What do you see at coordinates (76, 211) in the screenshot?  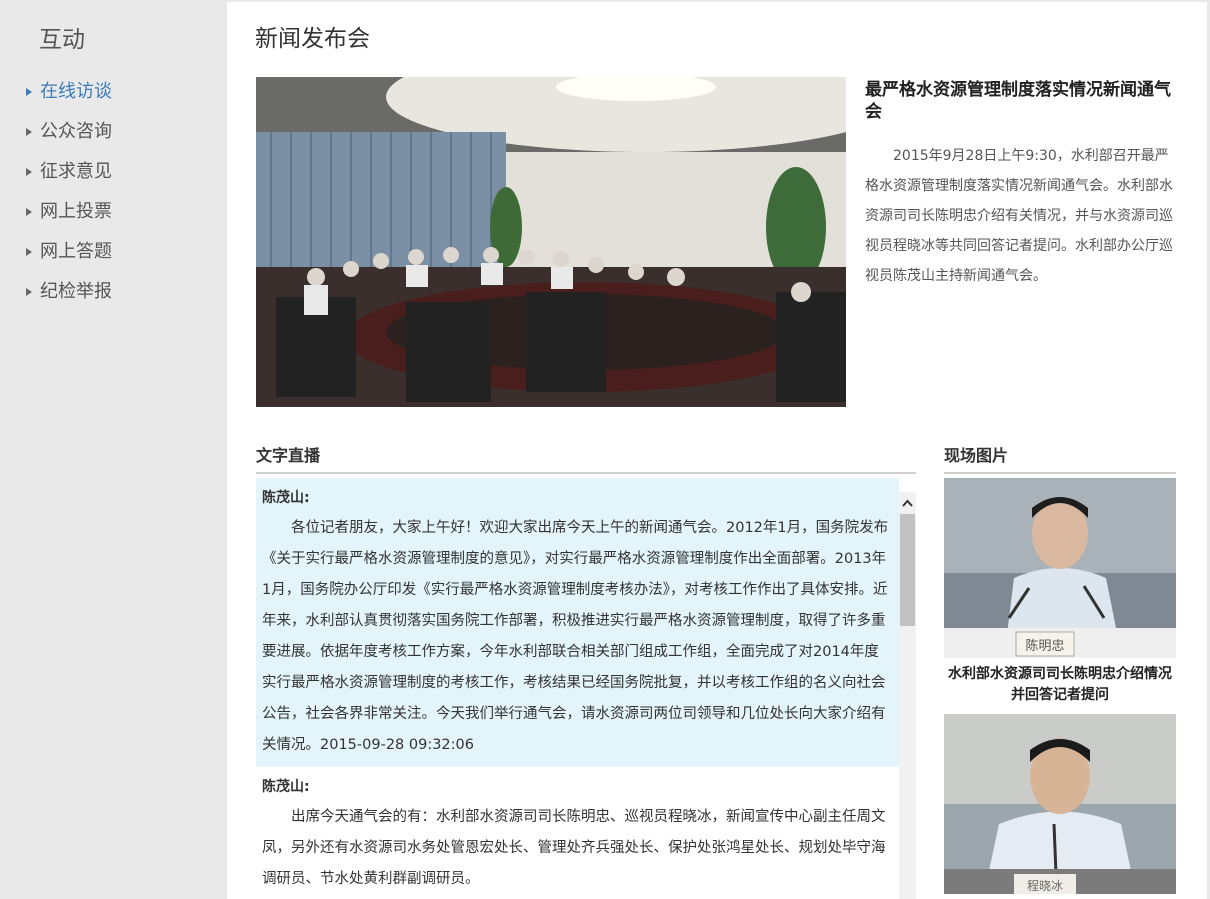 I see `sidebar-item-label: 网上投票` at bounding box center [76, 211].